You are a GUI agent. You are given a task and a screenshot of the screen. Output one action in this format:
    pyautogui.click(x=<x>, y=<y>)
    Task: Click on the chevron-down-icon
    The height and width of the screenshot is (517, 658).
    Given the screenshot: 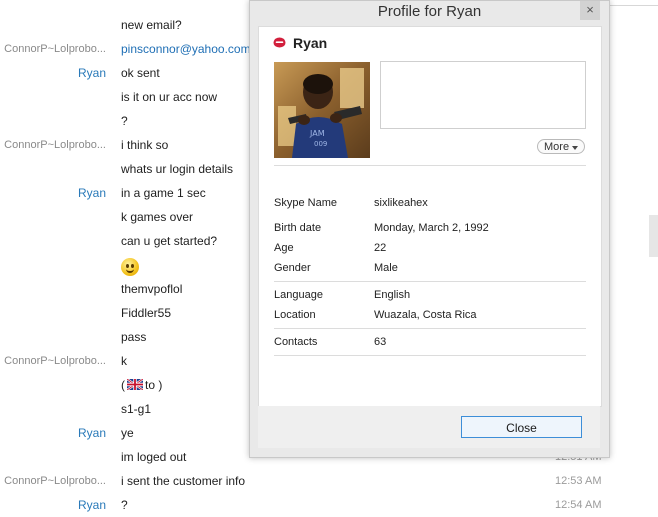 What is the action you would take?
    pyautogui.click(x=575, y=148)
    